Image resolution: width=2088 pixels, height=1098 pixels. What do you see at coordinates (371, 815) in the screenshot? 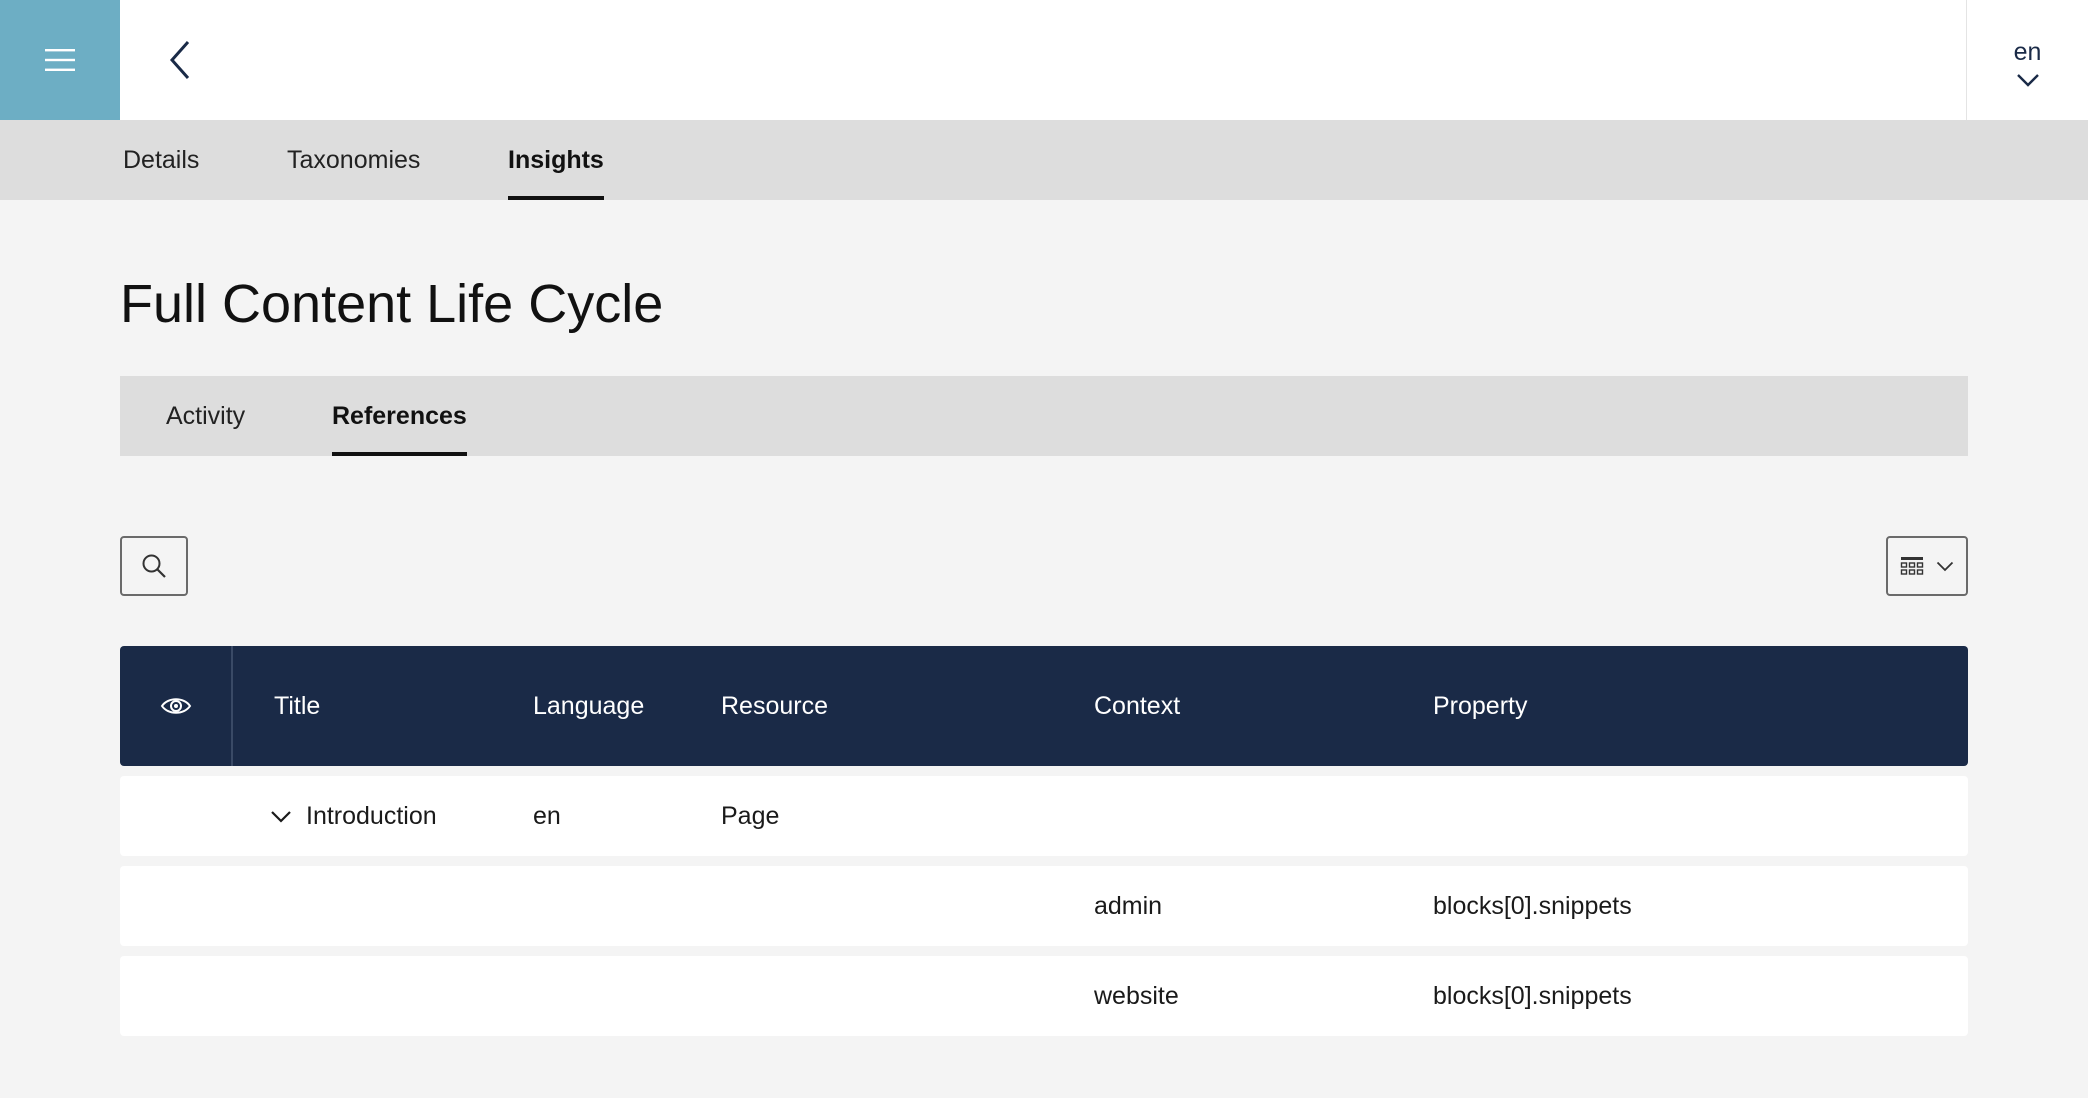
I see `row-title: Introduction` at bounding box center [371, 815].